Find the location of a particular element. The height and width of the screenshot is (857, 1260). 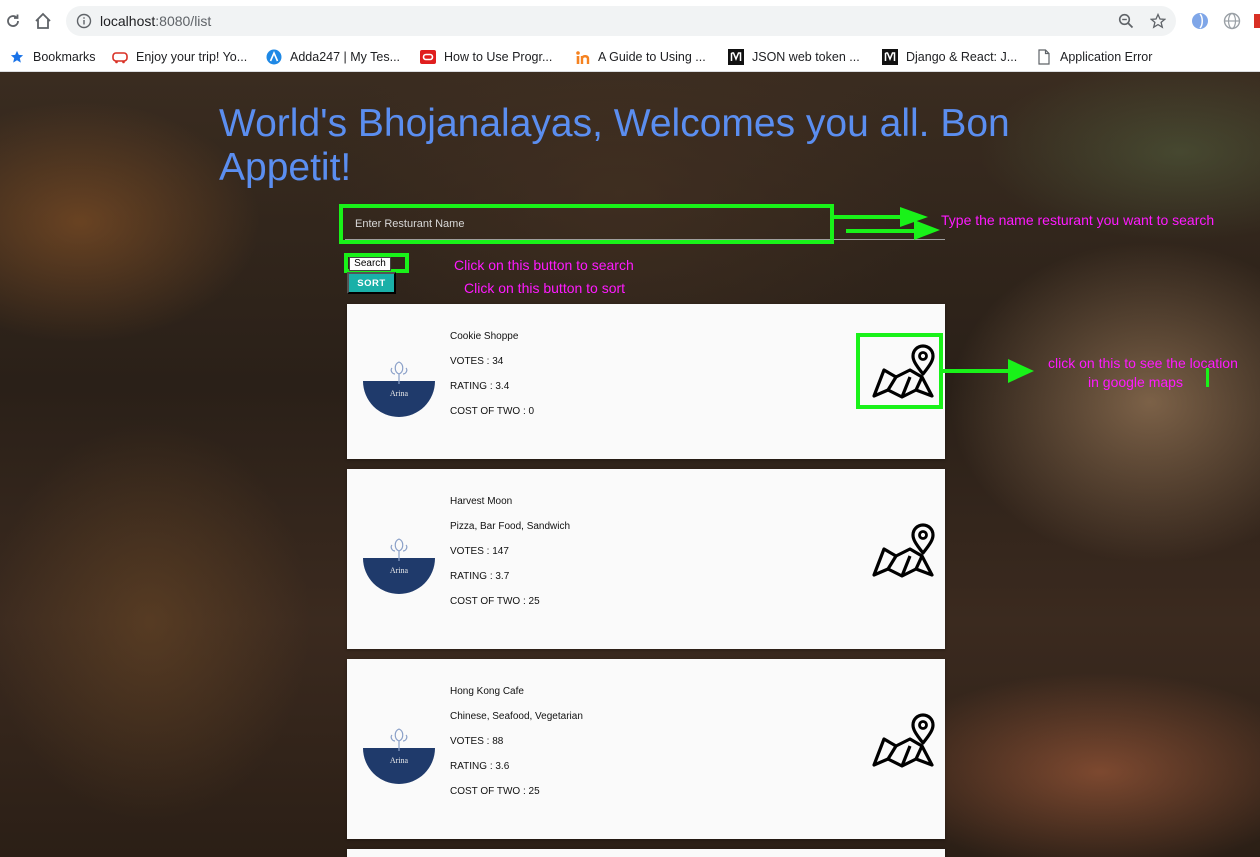

map-annotation-line1: click on this to see the location is located at coordinates (1143, 363).